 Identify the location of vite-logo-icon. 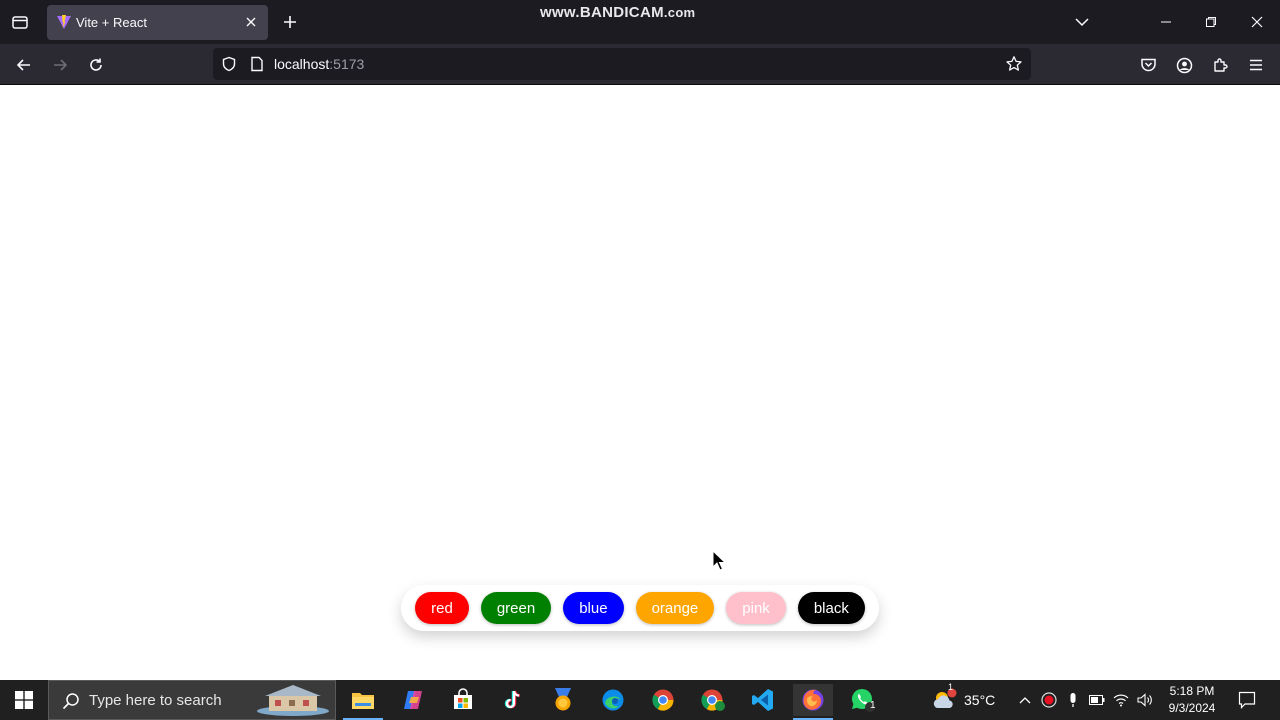
(64, 22).